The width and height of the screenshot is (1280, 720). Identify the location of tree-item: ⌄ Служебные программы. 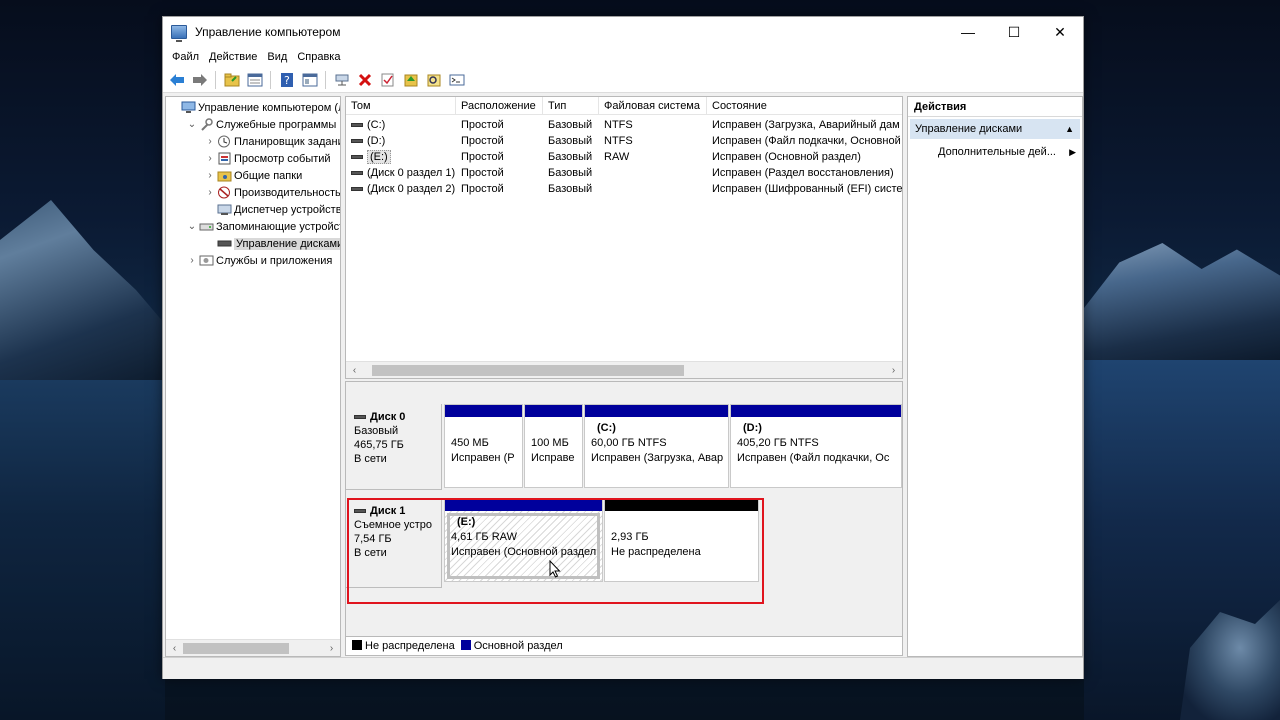
(261, 124).